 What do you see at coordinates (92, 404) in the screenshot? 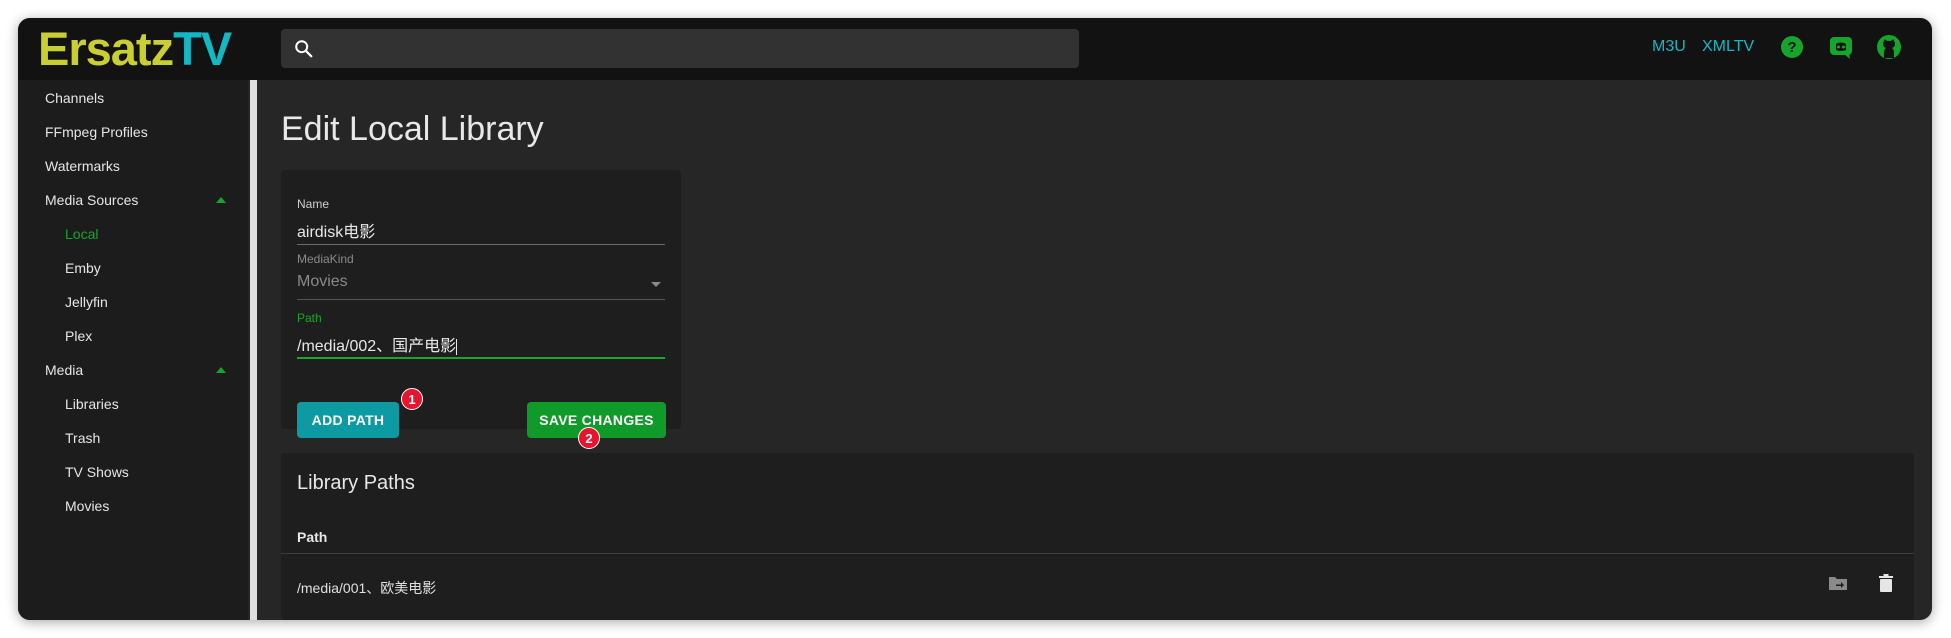
I see `sidebar-item-libraries: Libraries` at bounding box center [92, 404].